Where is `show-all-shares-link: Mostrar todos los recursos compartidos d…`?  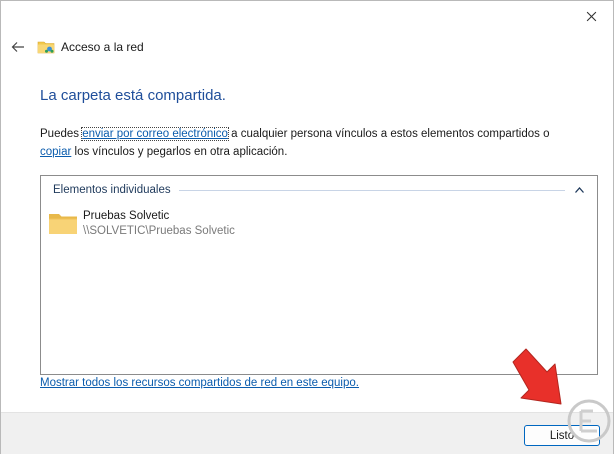 show-all-shares-link: Mostrar todos los recursos compartidos d… is located at coordinates (199, 383).